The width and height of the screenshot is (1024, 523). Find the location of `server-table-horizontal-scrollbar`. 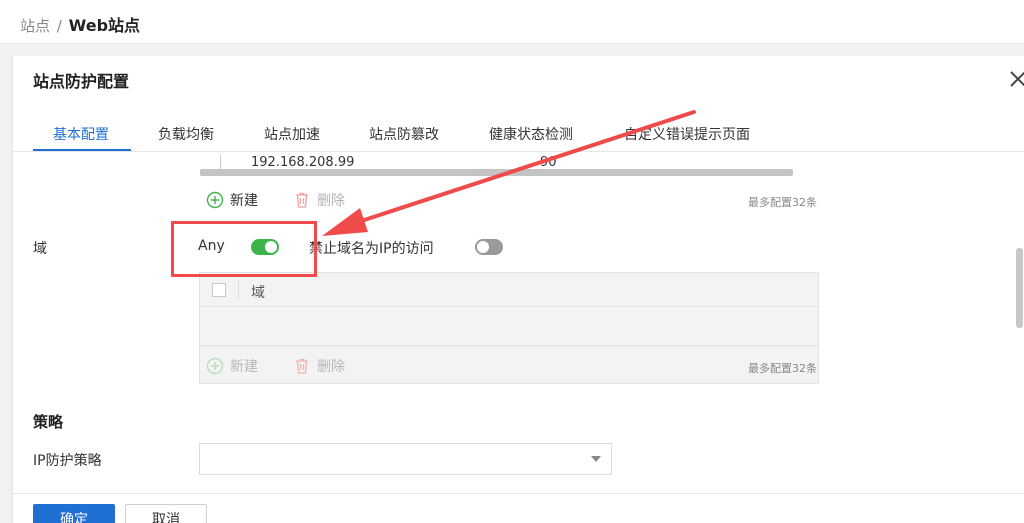

server-table-horizontal-scrollbar is located at coordinates (496, 172).